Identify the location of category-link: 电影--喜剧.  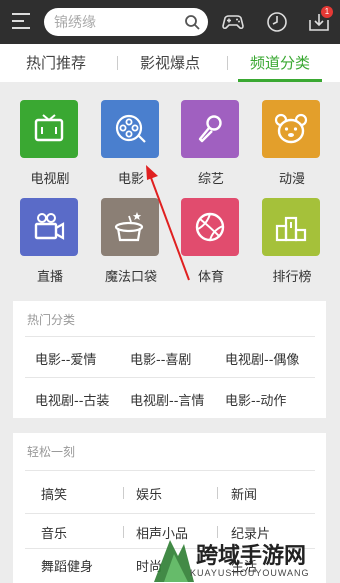
(160, 358).